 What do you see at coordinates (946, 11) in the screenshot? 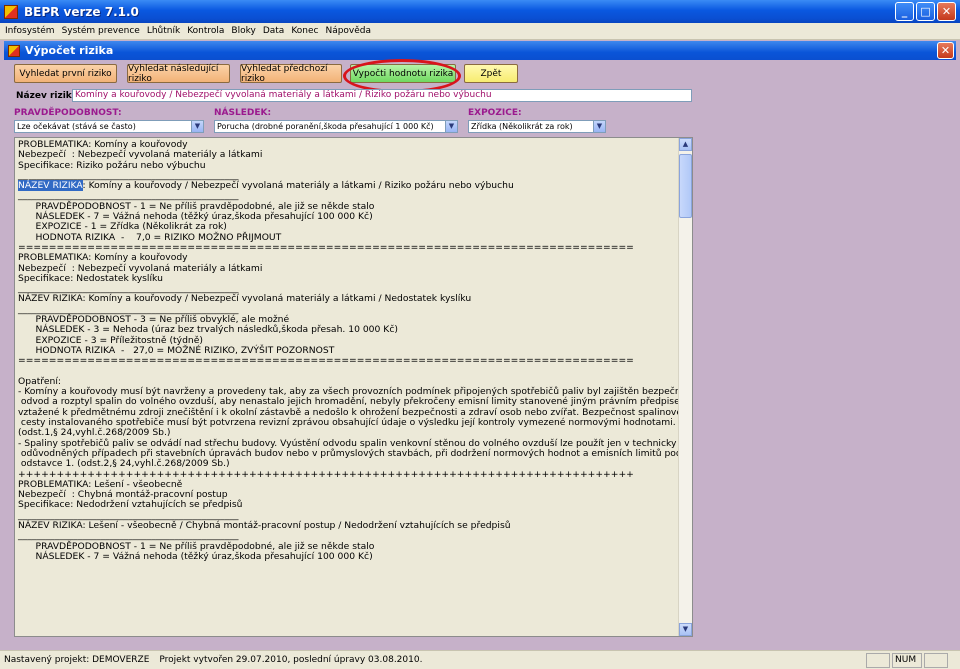
I see `close-icon: ✕` at bounding box center [946, 11].